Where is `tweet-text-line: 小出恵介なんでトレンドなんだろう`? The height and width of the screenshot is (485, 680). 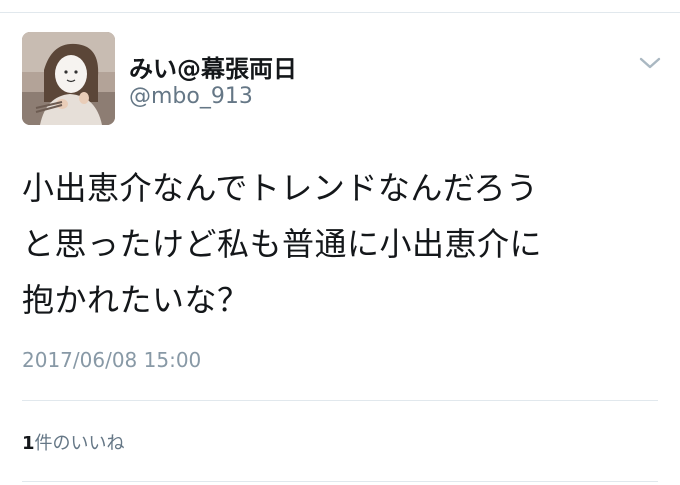 tweet-text-line: 小出恵介なんでトレンドなんだろう is located at coordinates (280, 188).